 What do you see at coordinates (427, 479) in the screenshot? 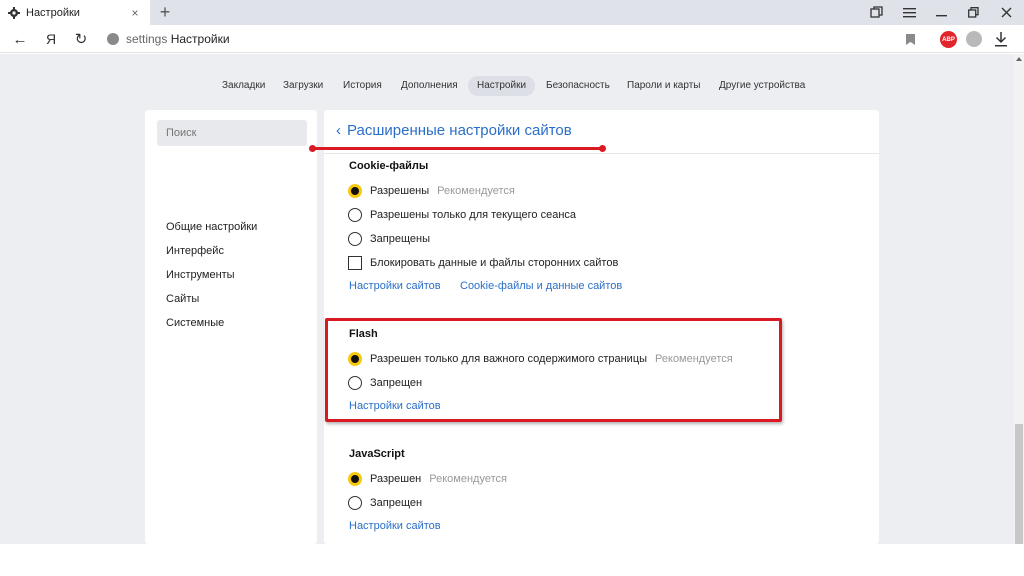
I see `javascript-option-allowed: Разрешен Рекомендуется` at bounding box center [427, 479].